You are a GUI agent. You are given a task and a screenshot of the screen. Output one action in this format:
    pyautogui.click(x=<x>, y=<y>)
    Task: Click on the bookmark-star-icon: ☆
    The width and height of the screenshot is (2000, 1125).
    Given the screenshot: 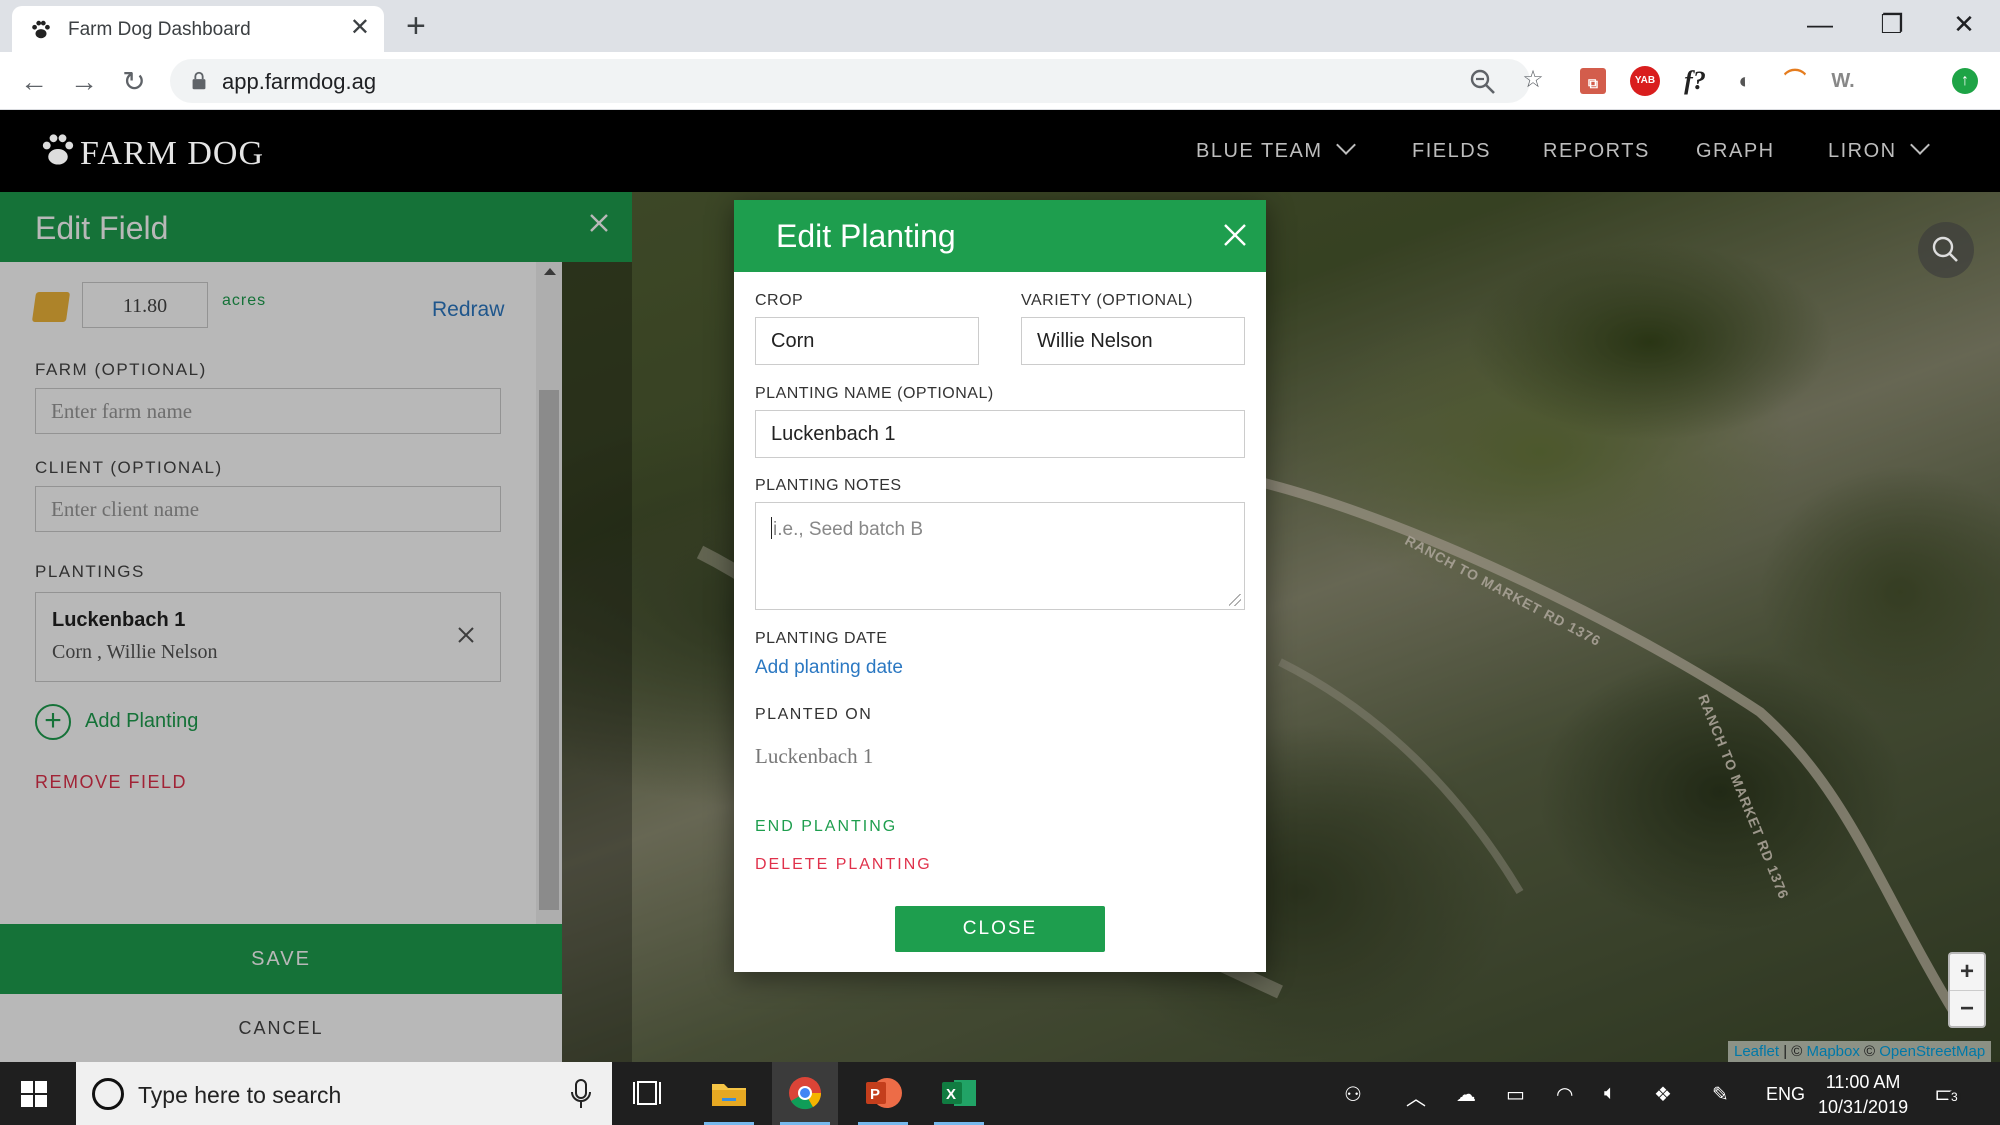 What is the action you would take?
    pyautogui.click(x=1533, y=80)
    